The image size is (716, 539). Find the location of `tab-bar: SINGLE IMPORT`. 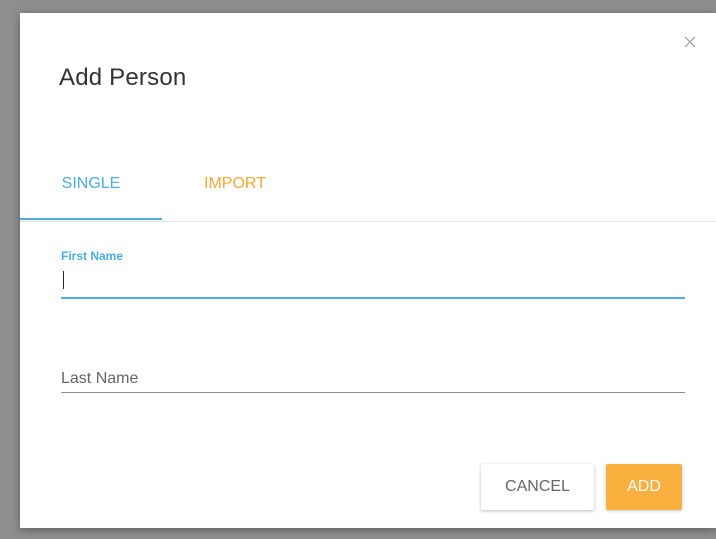

tab-bar: SINGLE IMPORT is located at coordinates (368, 191).